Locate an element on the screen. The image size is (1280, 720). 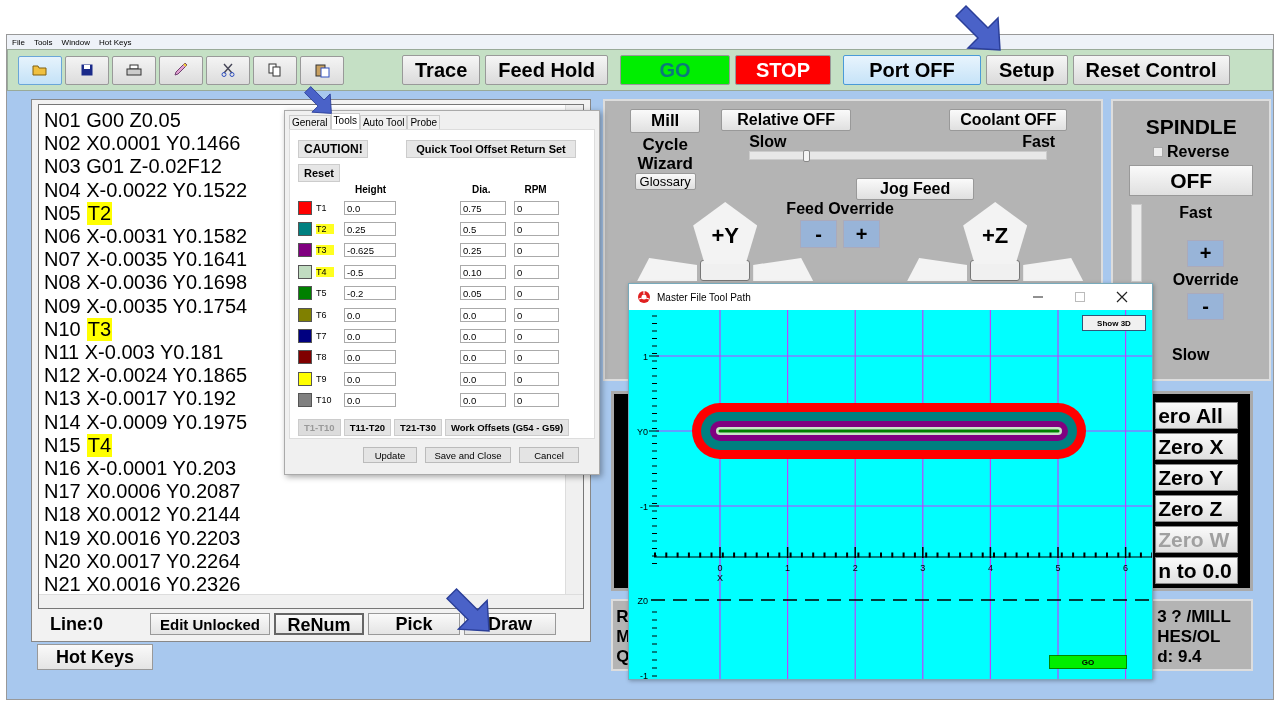
program-button: Pick is located at coordinates (414, 624).